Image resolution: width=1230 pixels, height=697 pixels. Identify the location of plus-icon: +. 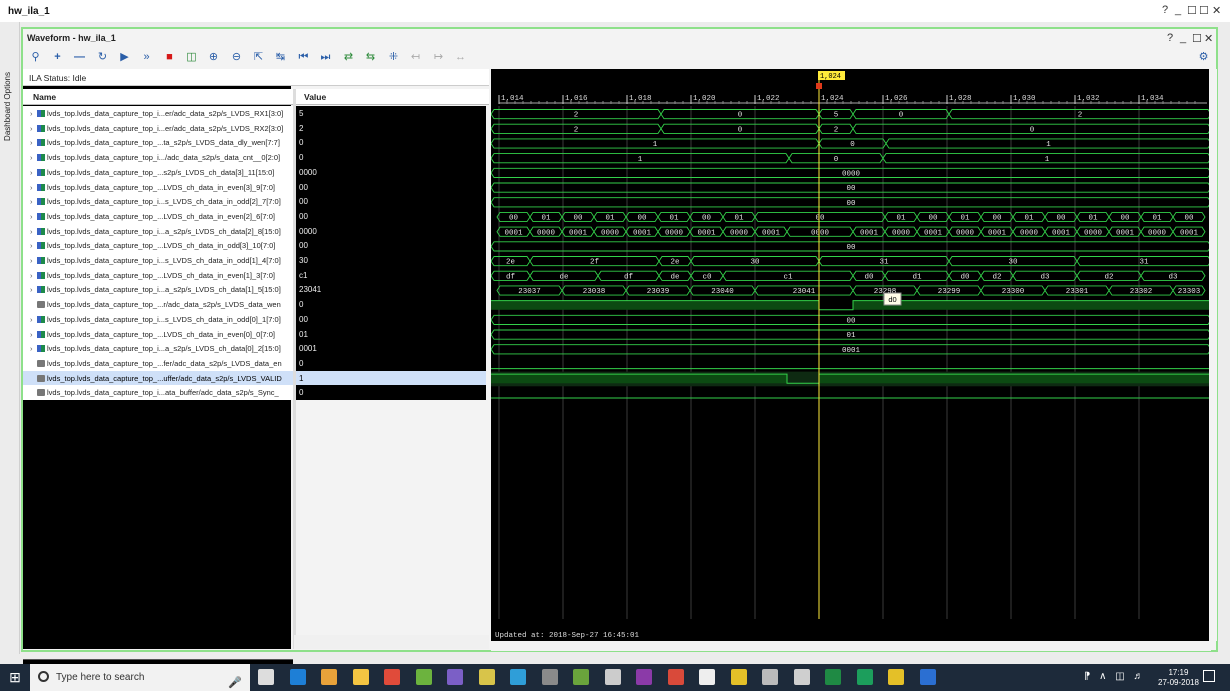
(57, 57).